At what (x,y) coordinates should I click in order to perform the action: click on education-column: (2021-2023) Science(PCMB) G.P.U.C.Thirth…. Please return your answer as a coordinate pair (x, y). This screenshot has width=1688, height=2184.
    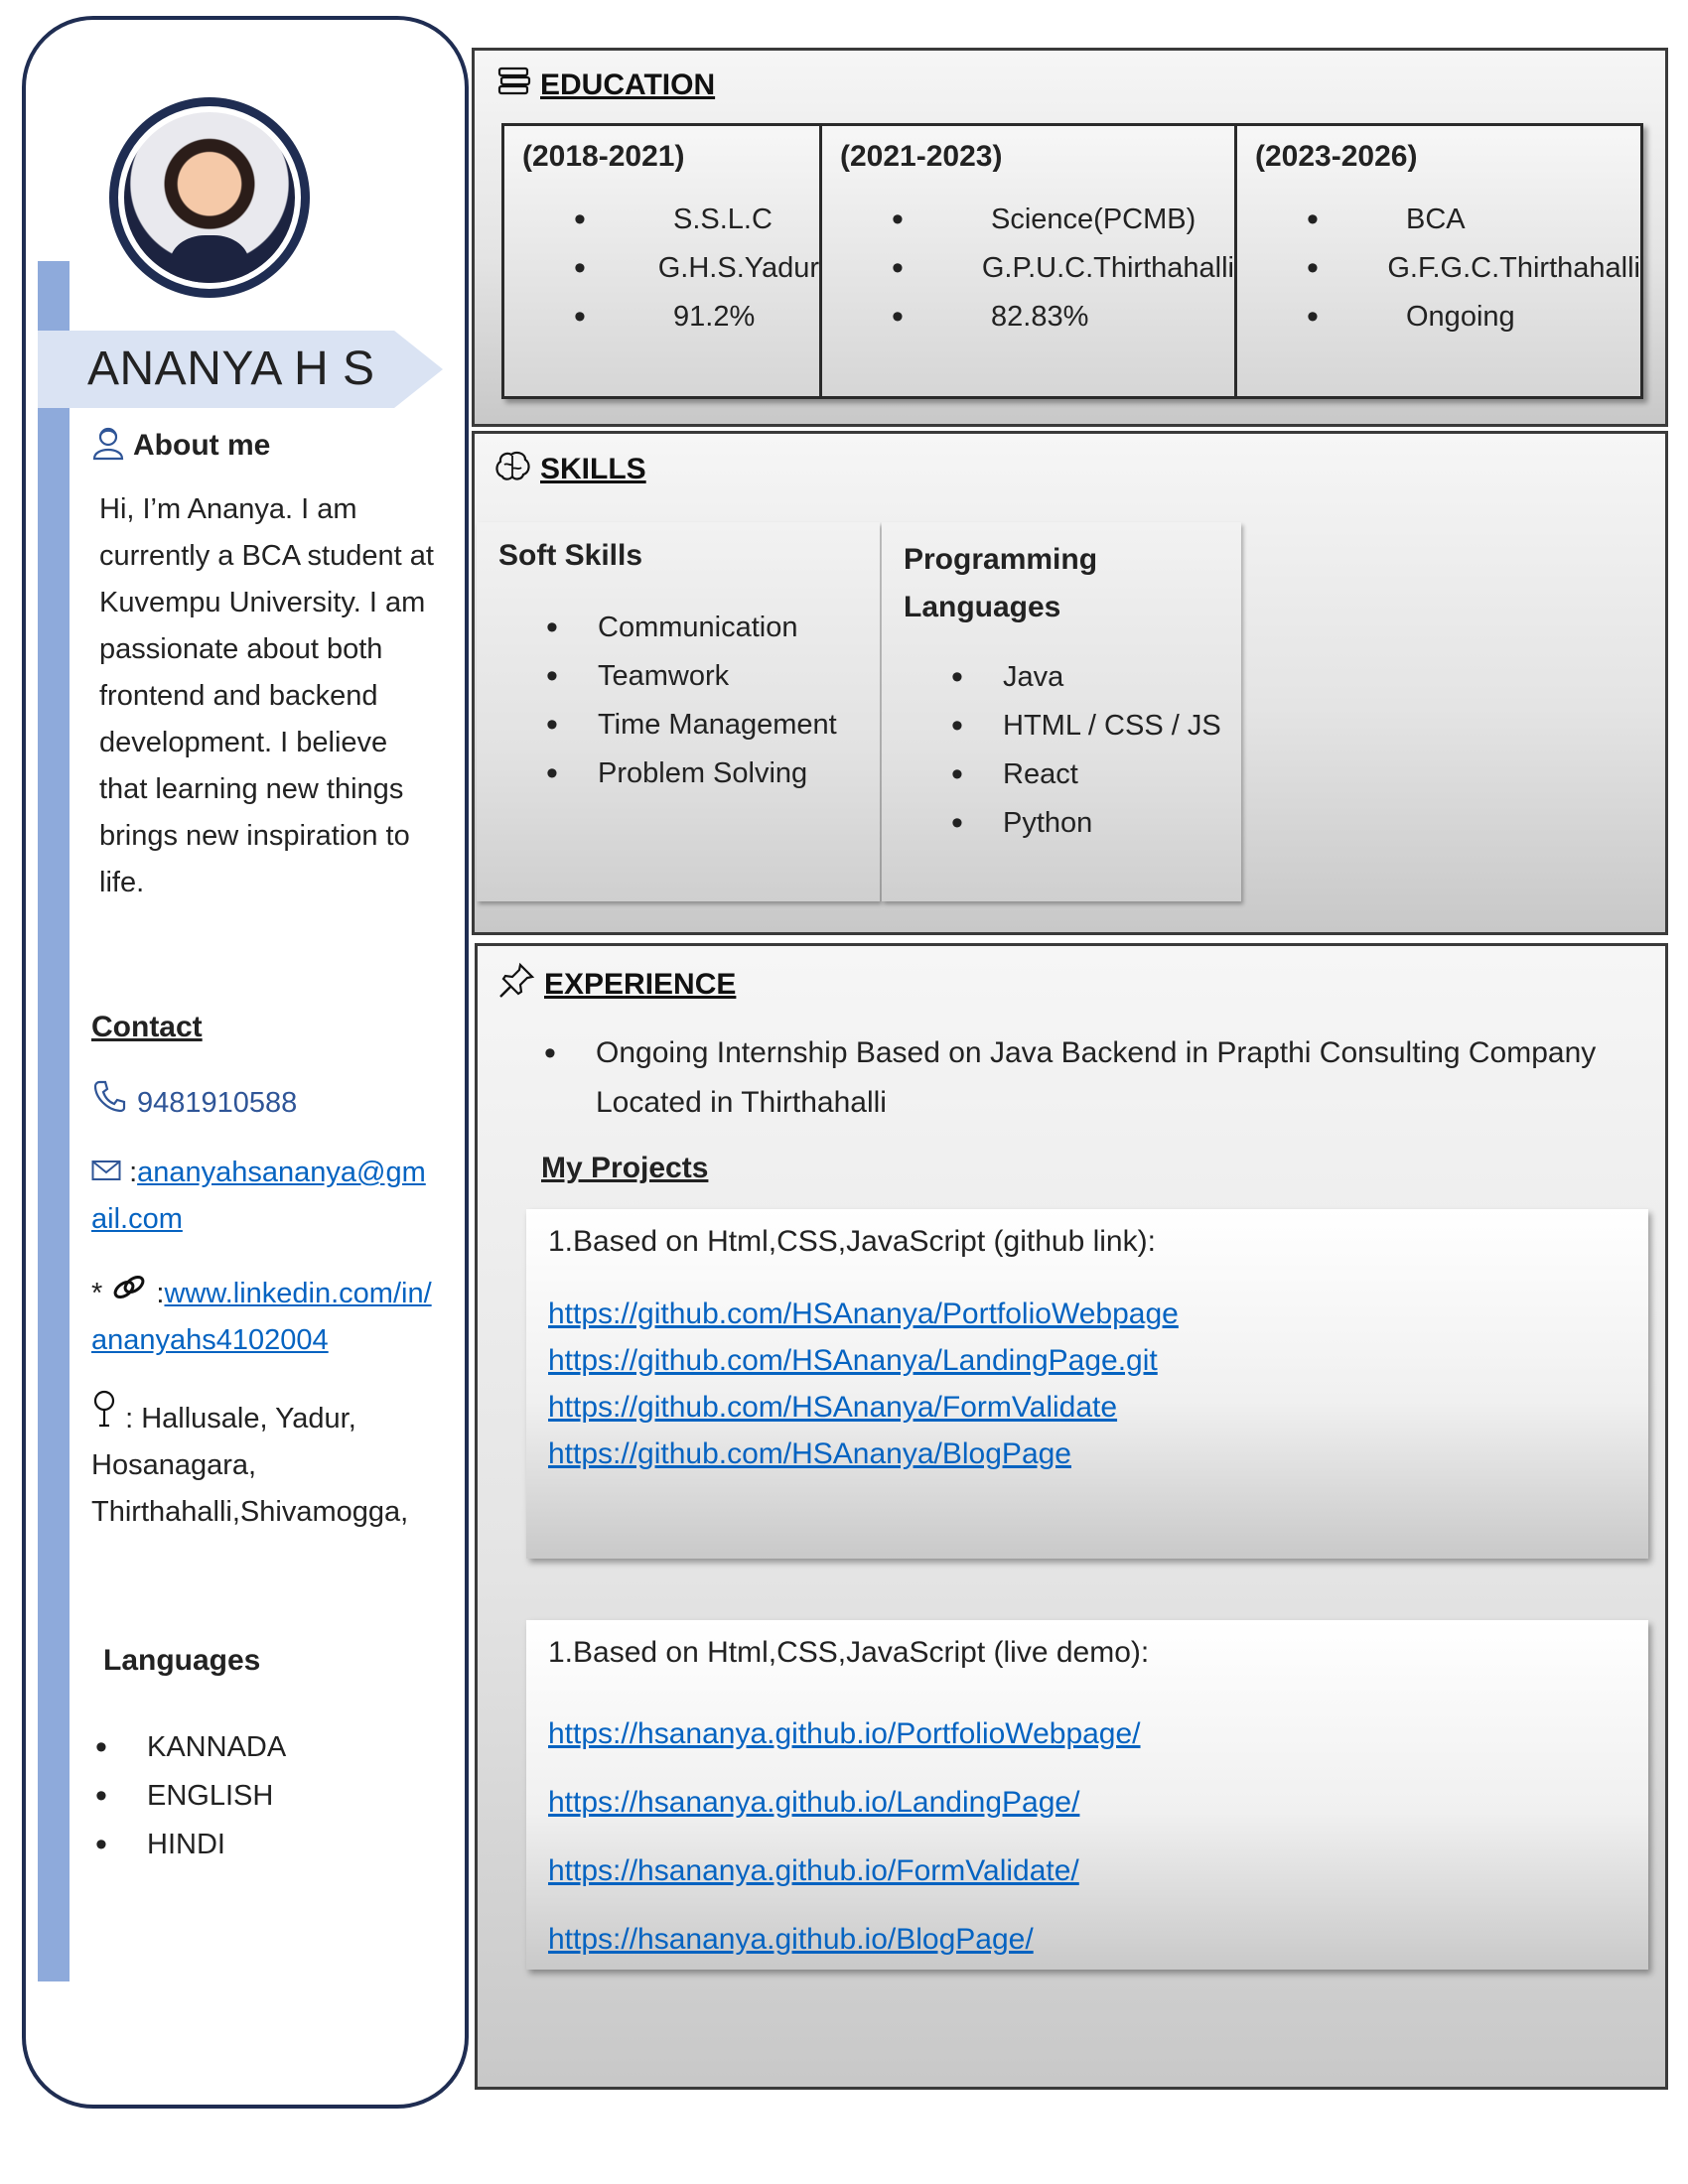
    Looking at the image, I should click on (1029, 261).